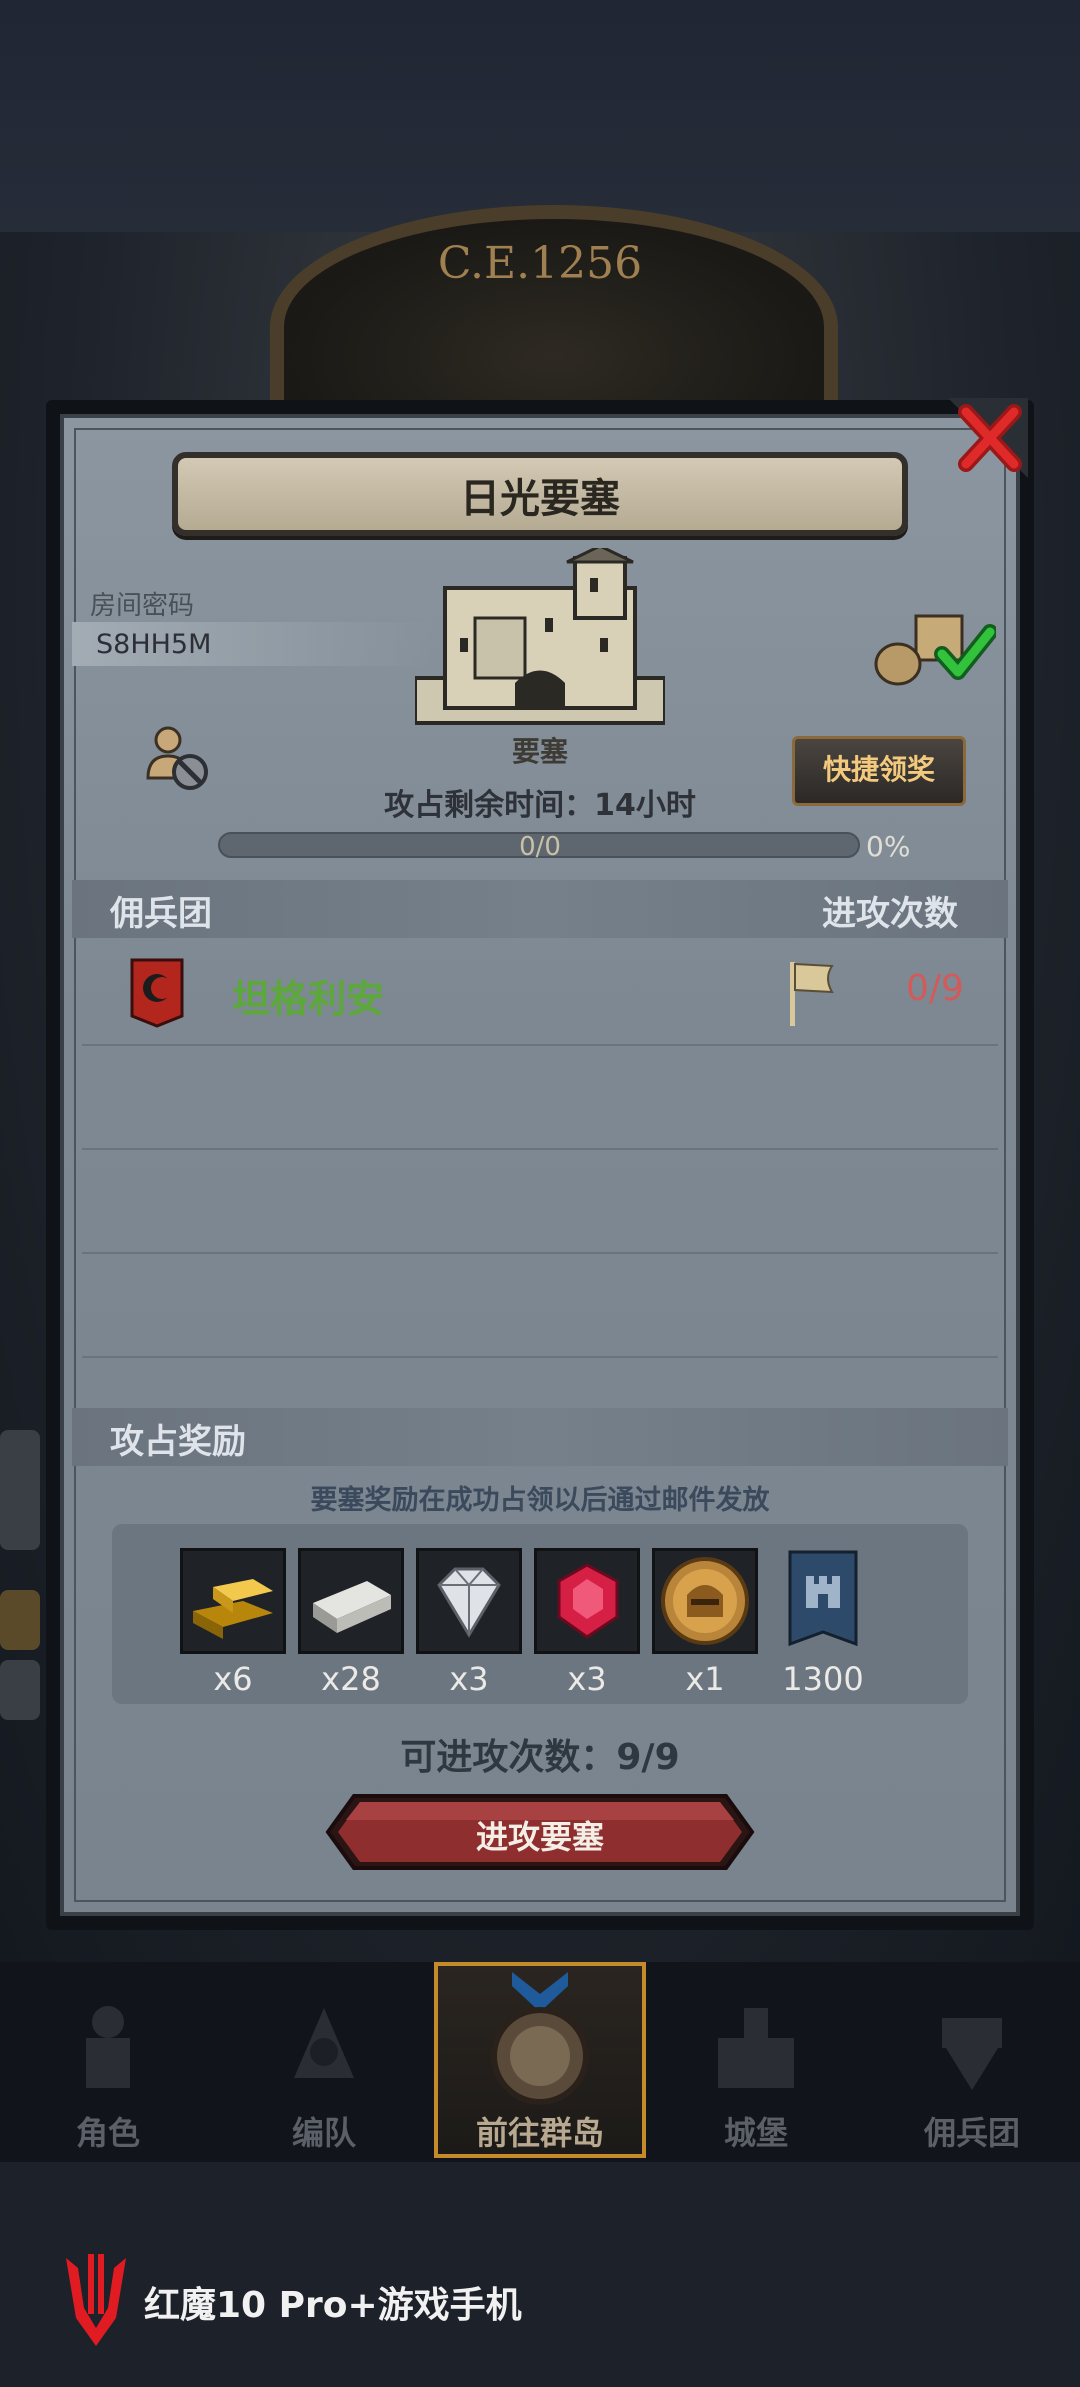  What do you see at coordinates (178, 1442) in the screenshot?
I see `reward-title: 攻占奖励` at bounding box center [178, 1442].